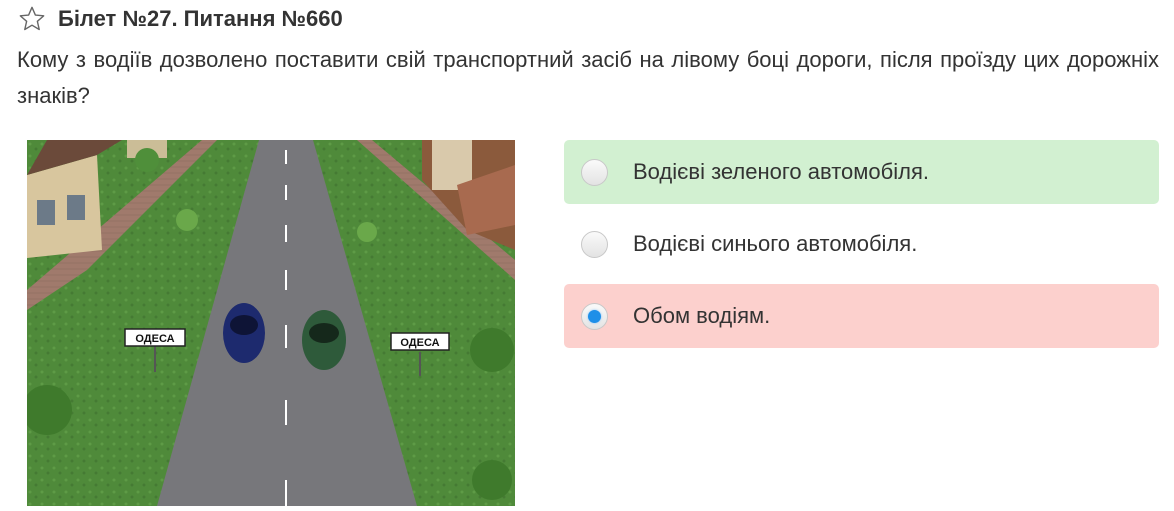  I want to click on sign-right-text: ОДЕСА, so click(419, 343).